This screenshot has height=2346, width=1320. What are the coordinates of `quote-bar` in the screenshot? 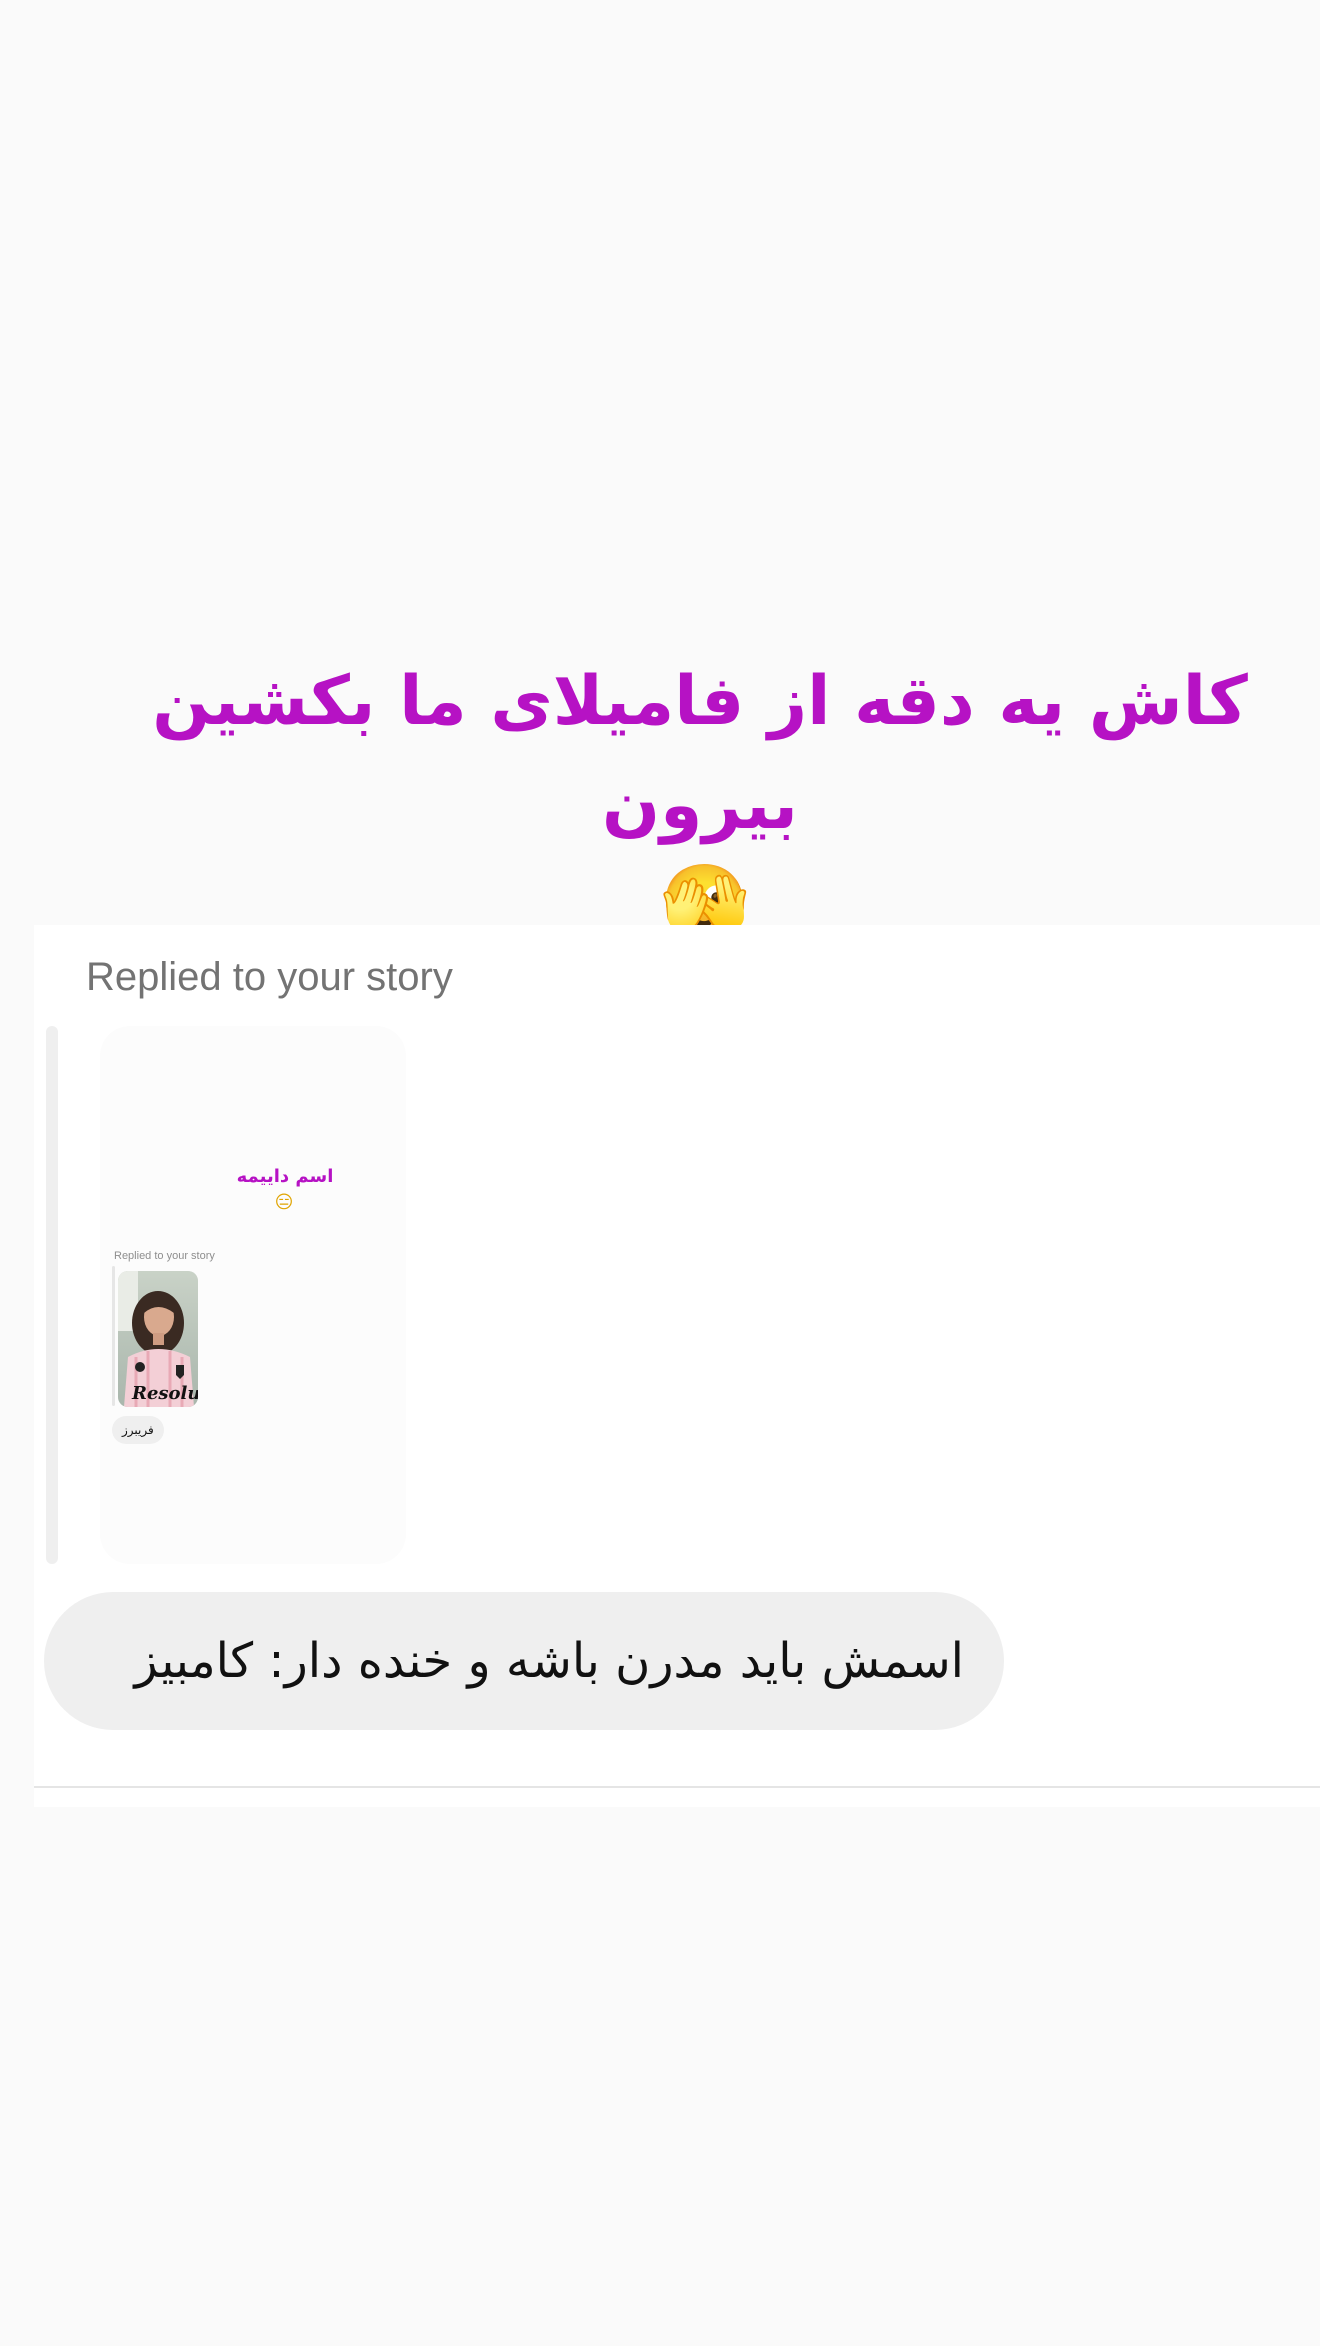 It's located at (52, 1295).